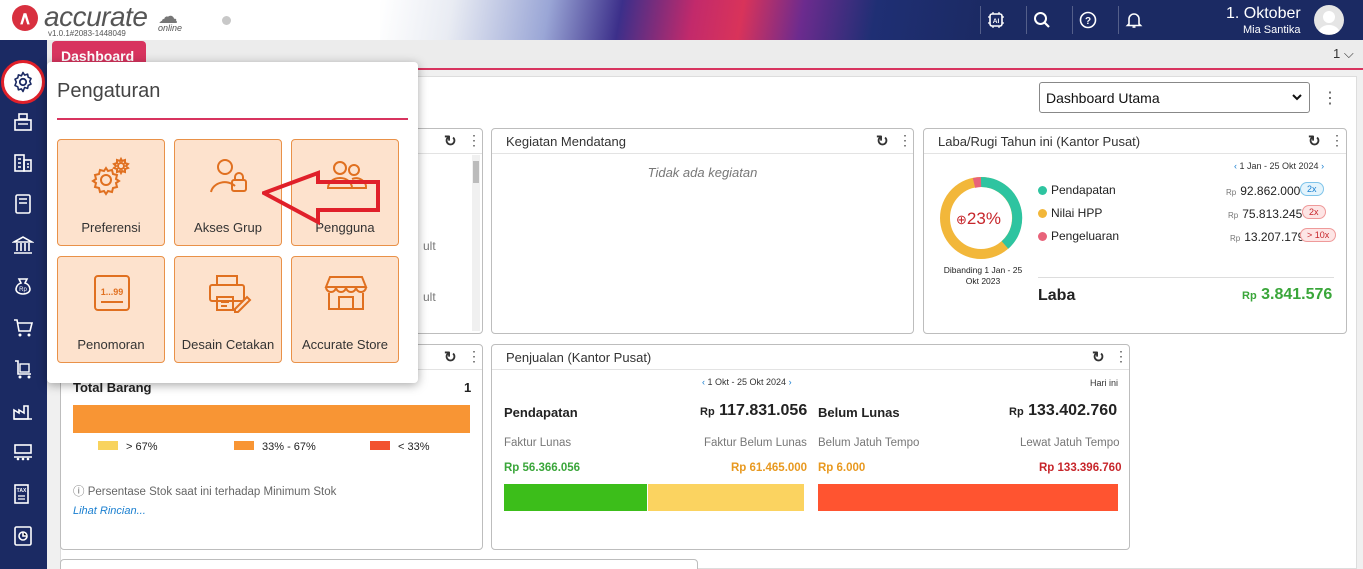 Image resolution: width=1363 pixels, height=569 pixels. Describe the element at coordinates (1041, 20) in the screenshot. I see `search-button` at that location.